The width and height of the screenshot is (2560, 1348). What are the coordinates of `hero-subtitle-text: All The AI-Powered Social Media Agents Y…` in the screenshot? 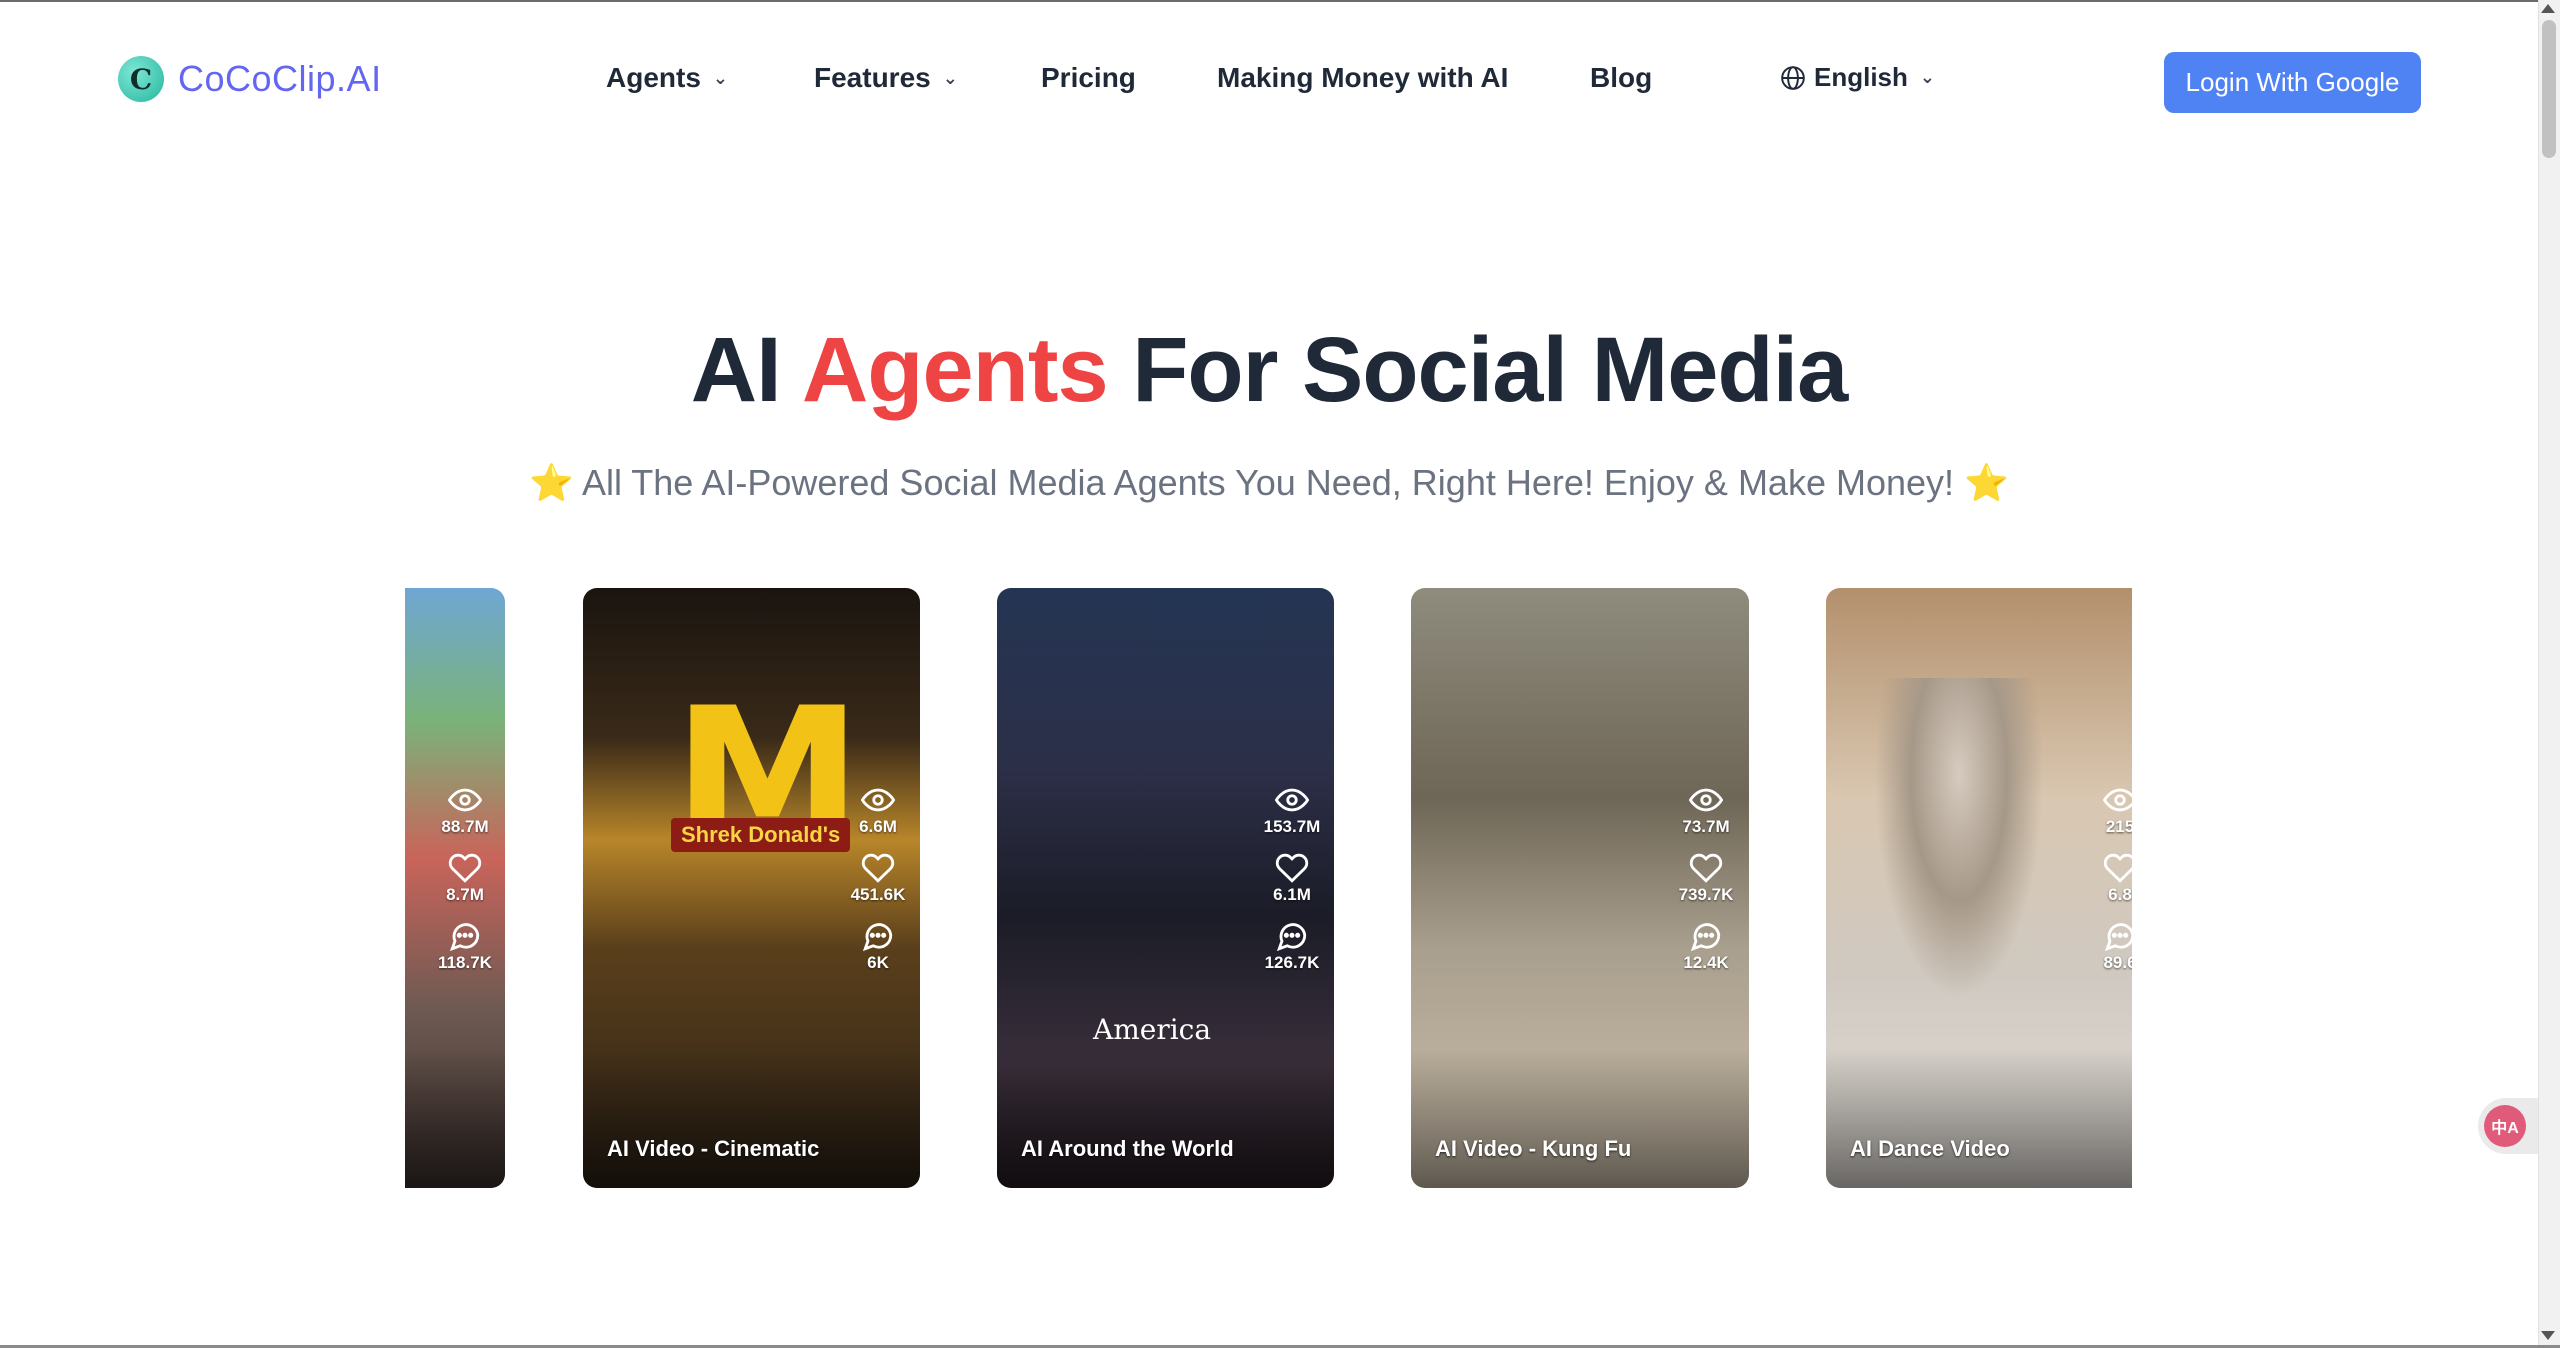 It's located at (1268, 482).